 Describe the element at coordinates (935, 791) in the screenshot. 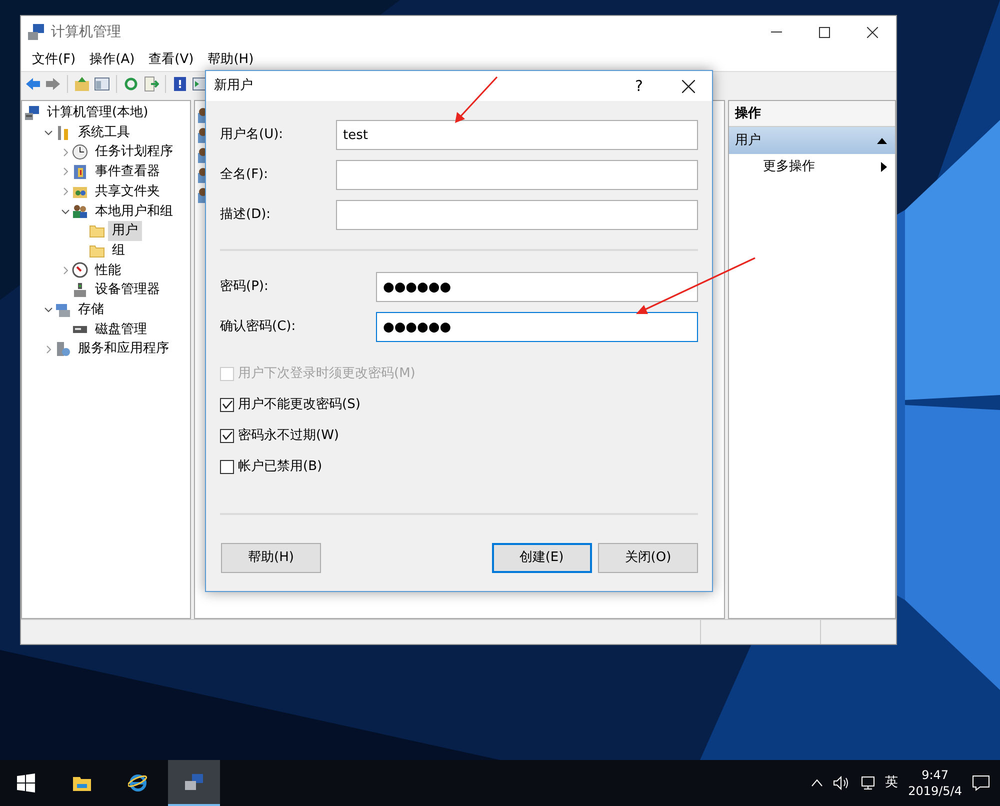

I see `clock-date: 2019/5/4` at that location.